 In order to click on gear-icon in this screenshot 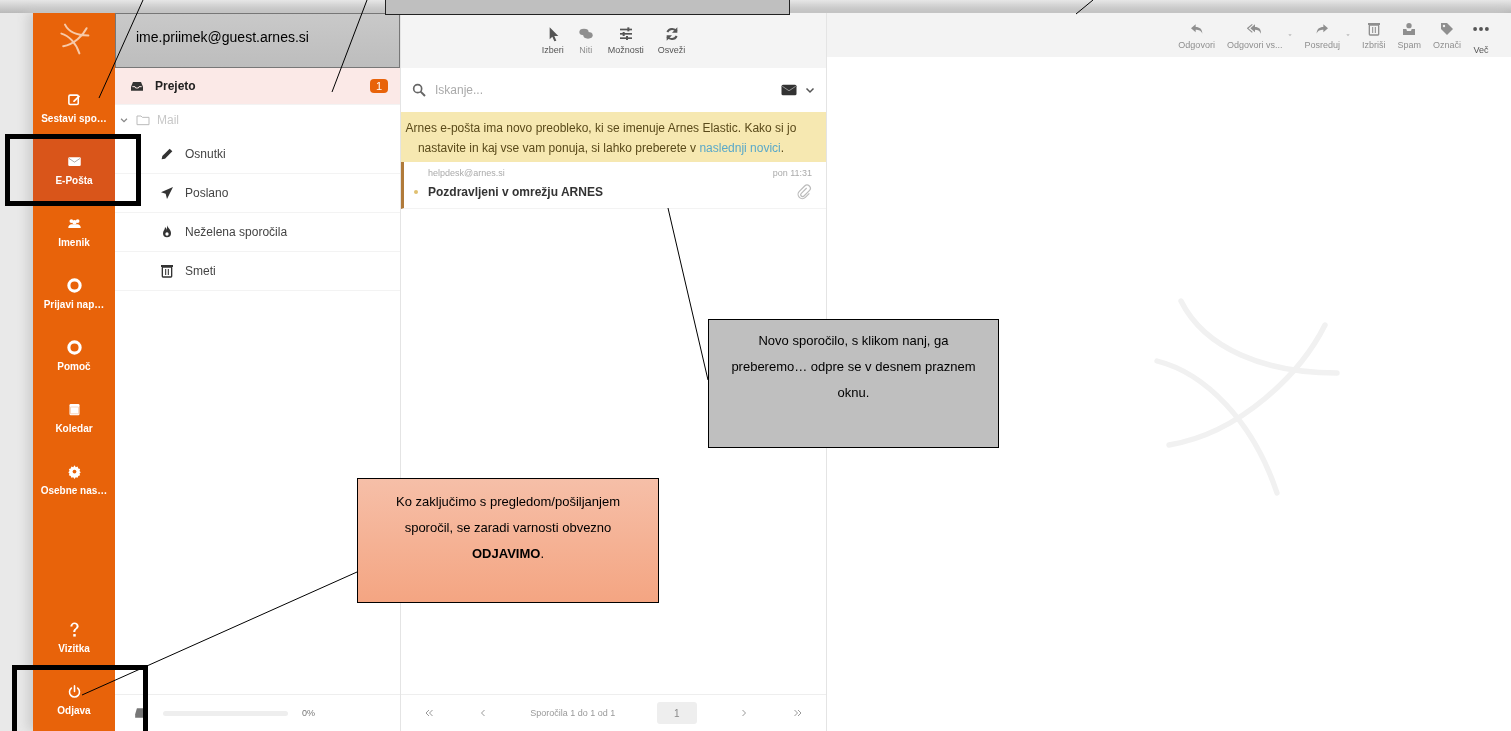, I will do `click(74, 471)`.